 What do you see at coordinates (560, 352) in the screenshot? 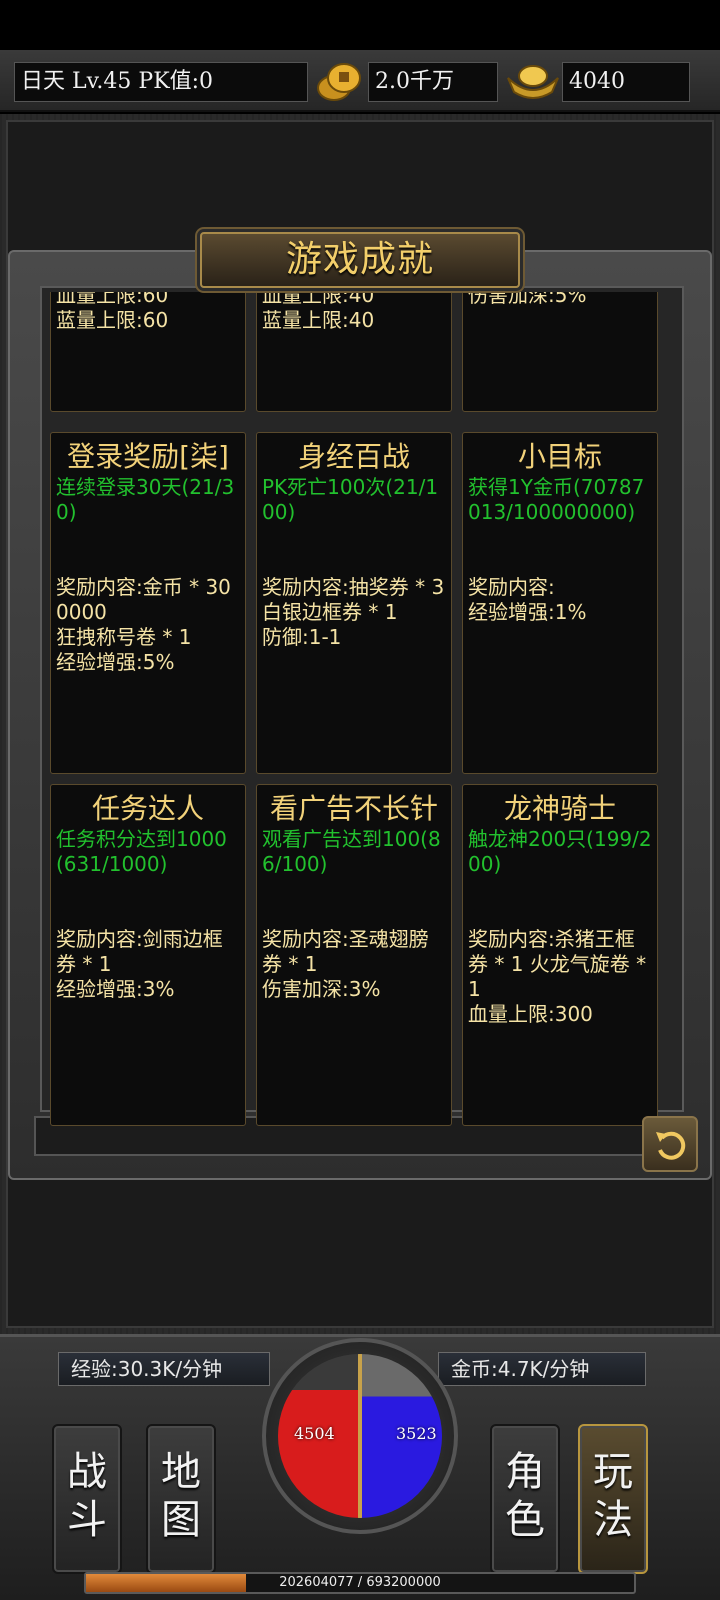
I see `achievement-card-partial: 伤害加深:5%` at bounding box center [560, 352].